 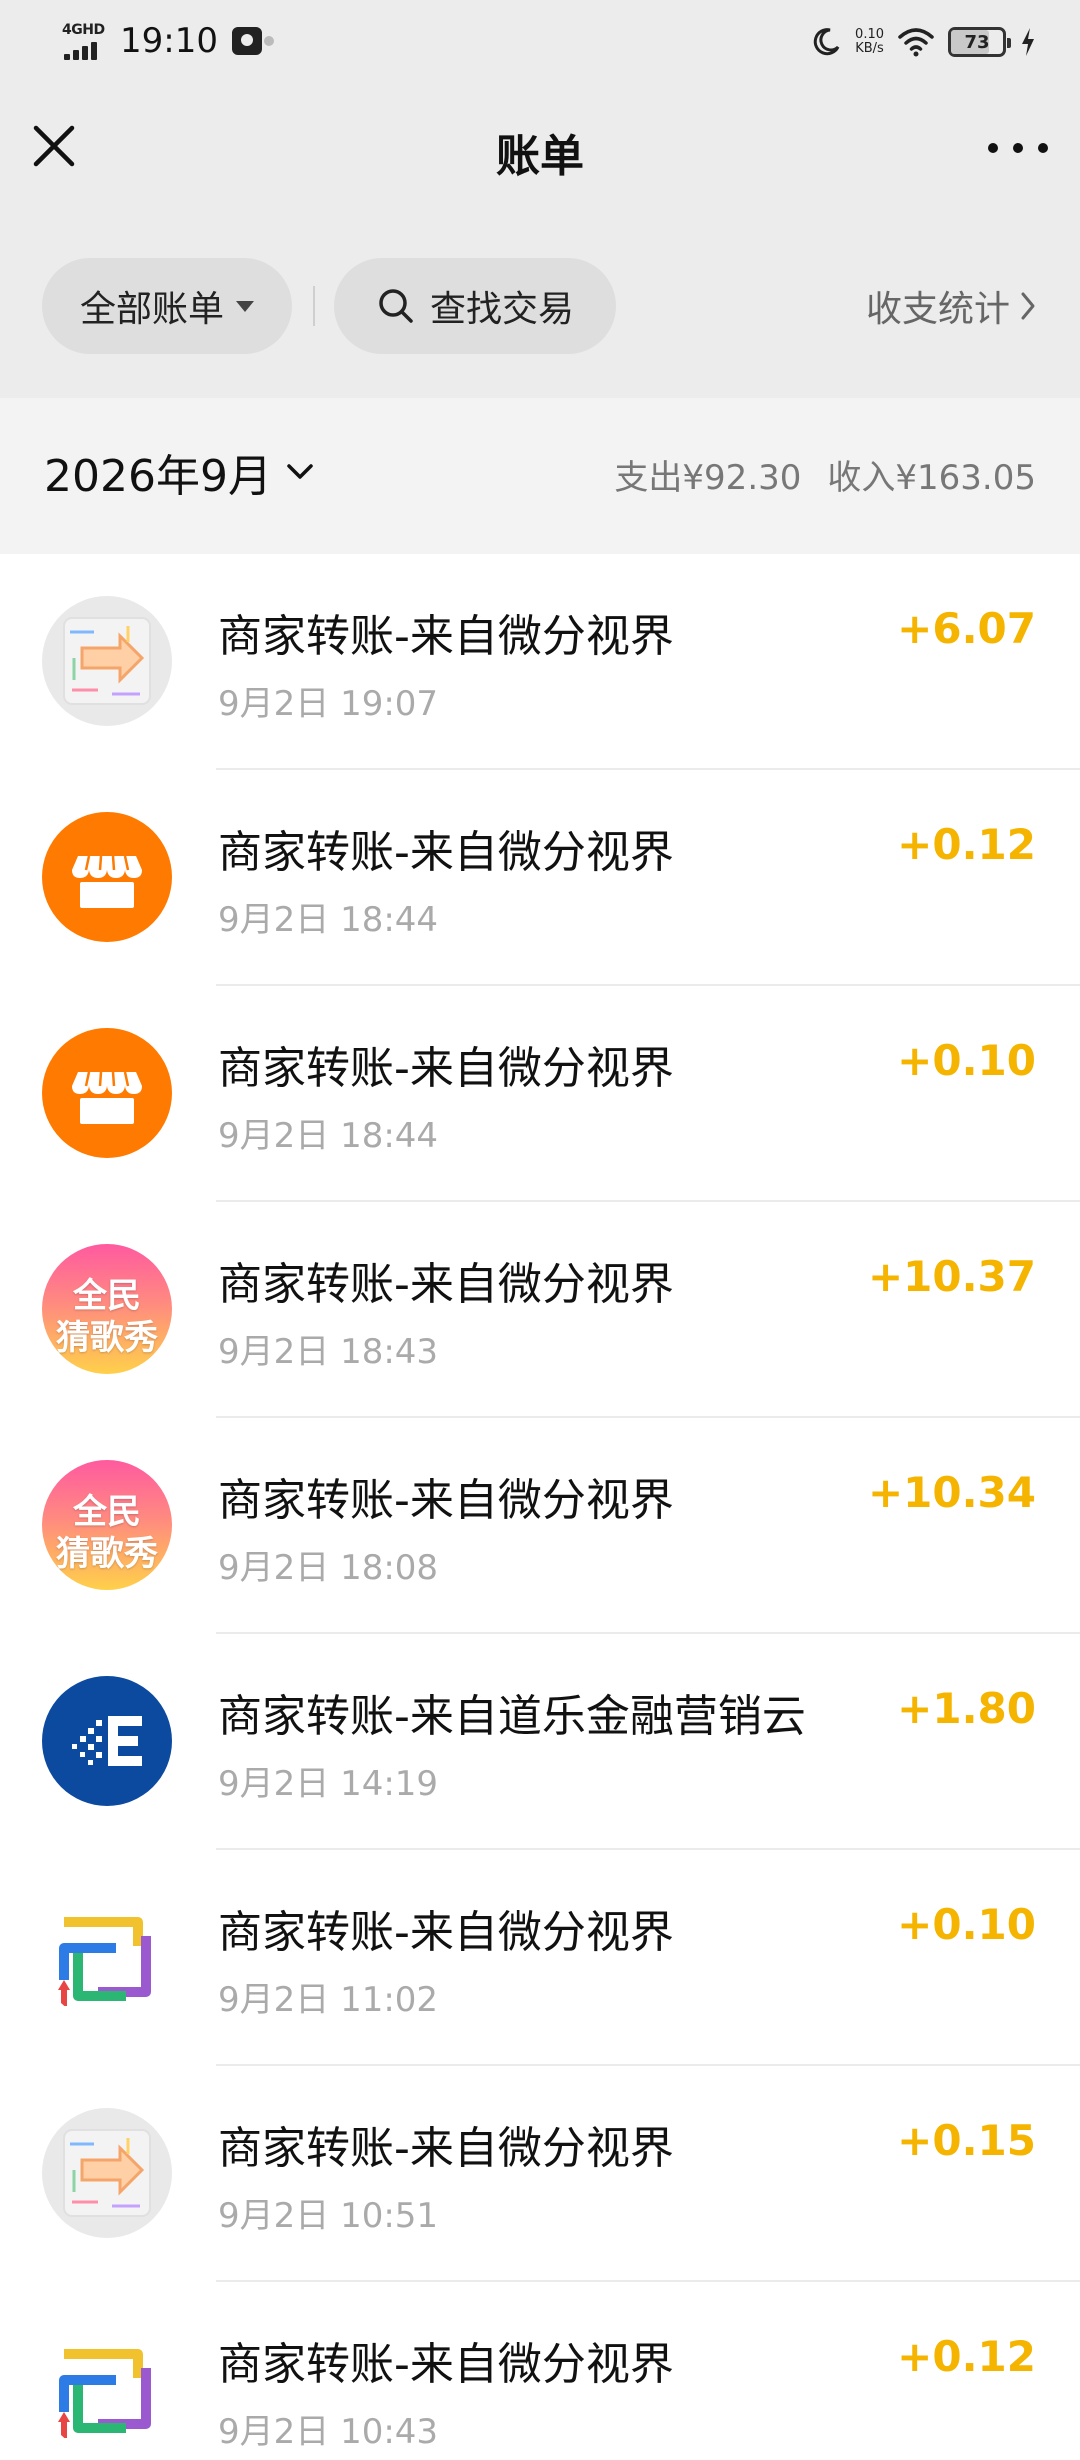 I want to click on transaction-title: 商家转账-来自道乐金融营销云, so click(x=512, y=1716).